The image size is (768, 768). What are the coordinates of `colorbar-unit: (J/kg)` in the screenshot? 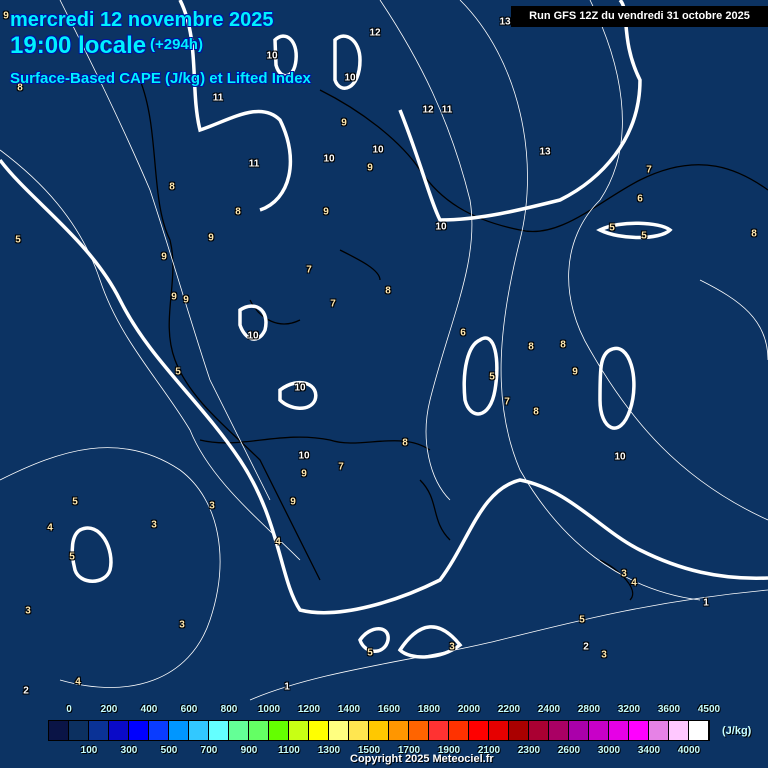 It's located at (737, 731).